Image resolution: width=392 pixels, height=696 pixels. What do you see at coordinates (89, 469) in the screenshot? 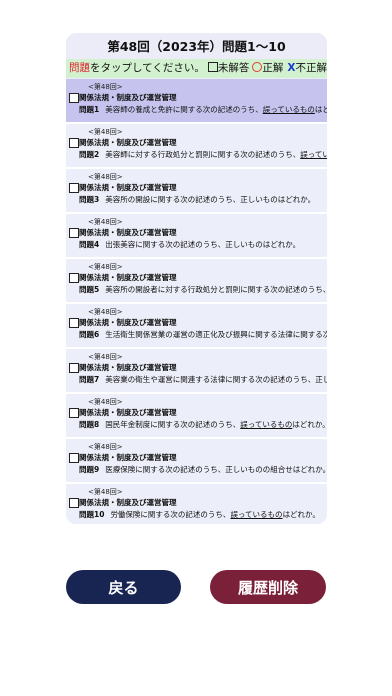
I see `question-number: 問題9` at bounding box center [89, 469].